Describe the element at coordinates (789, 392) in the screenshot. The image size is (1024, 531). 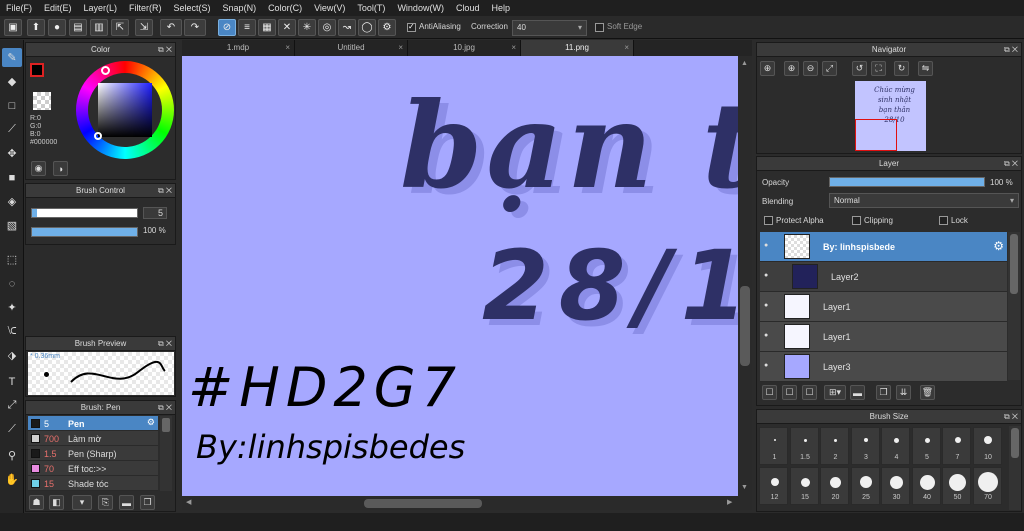
I see `new-layer-alt-icon: ☐` at that location.